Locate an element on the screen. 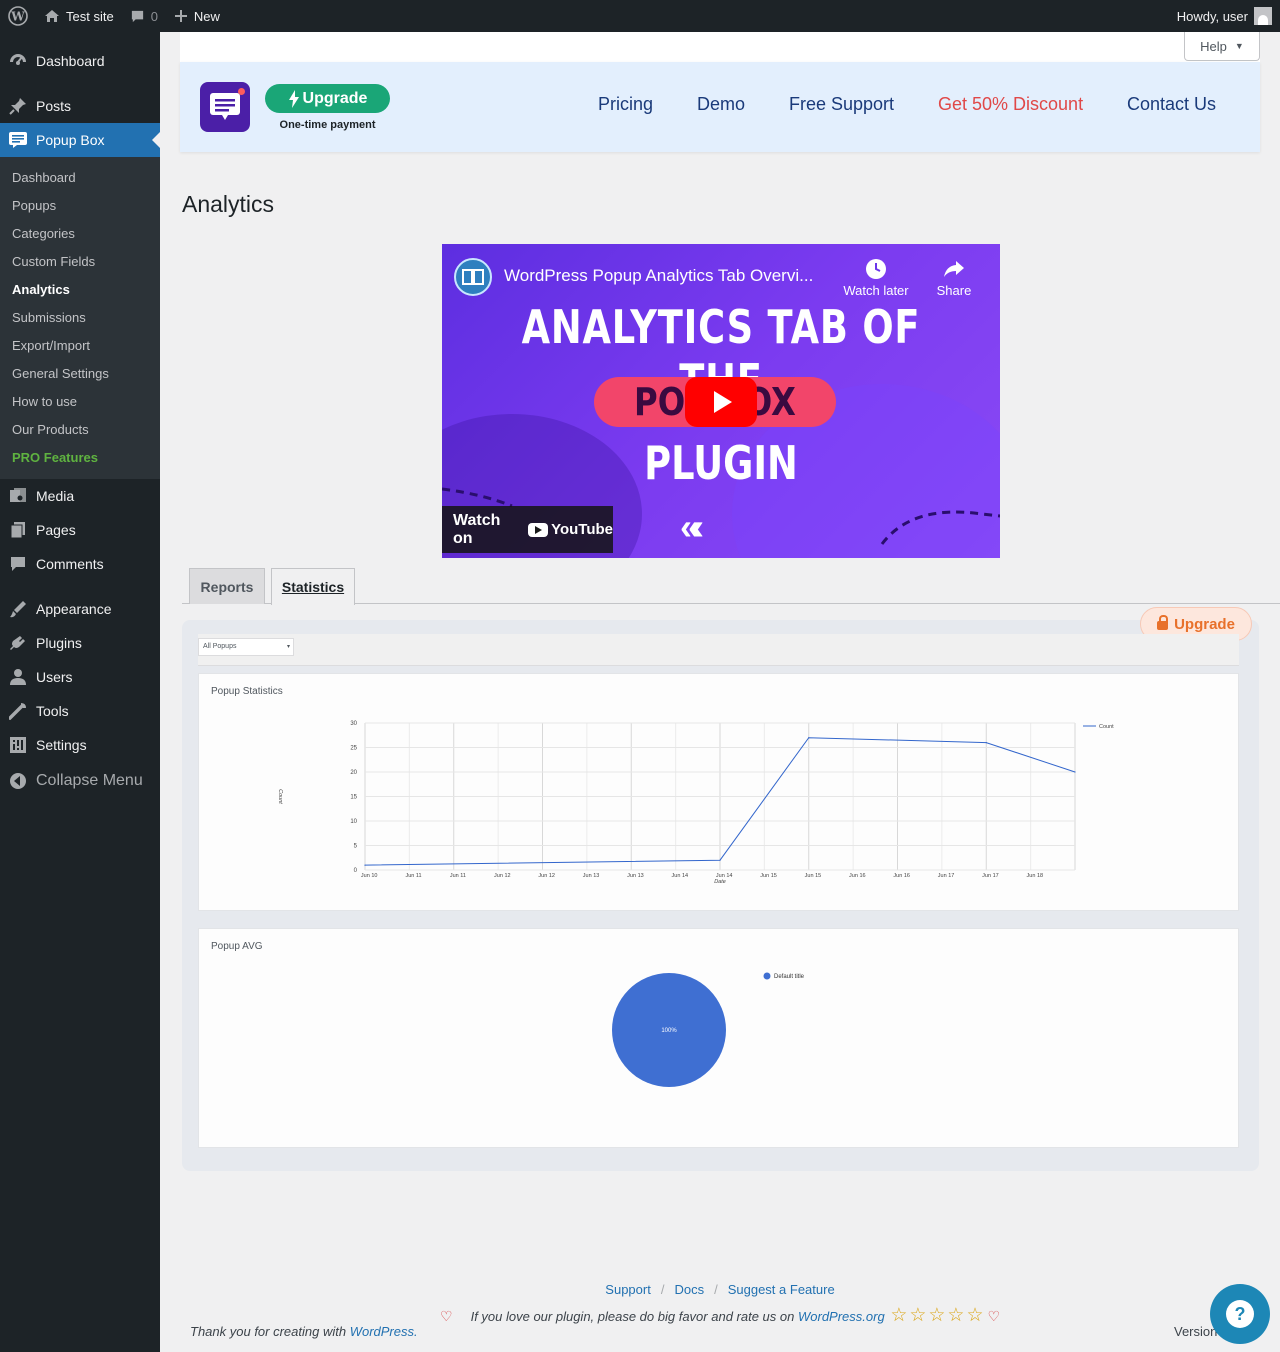 The height and width of the screenshot is (1352, 1280). tab-statistics: Statistics is located at coordinates (313, 586).